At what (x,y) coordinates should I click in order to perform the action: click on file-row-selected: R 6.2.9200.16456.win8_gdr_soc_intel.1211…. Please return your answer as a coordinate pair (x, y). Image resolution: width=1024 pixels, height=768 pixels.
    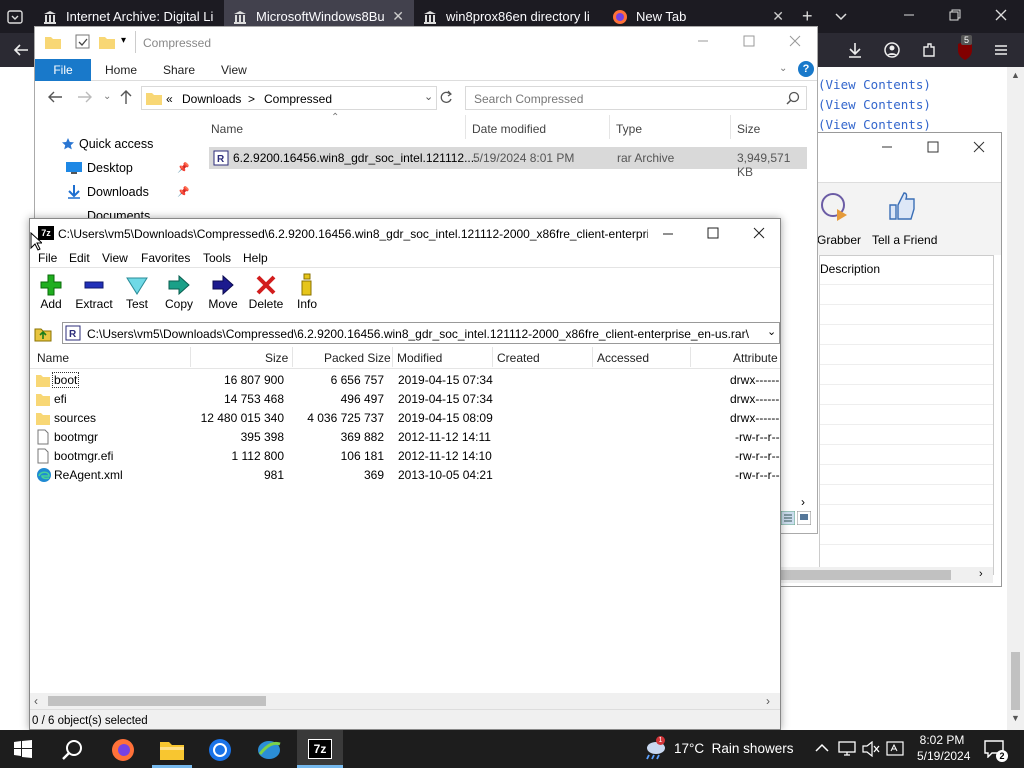
    Looking at the image, I should click on (508, 163).